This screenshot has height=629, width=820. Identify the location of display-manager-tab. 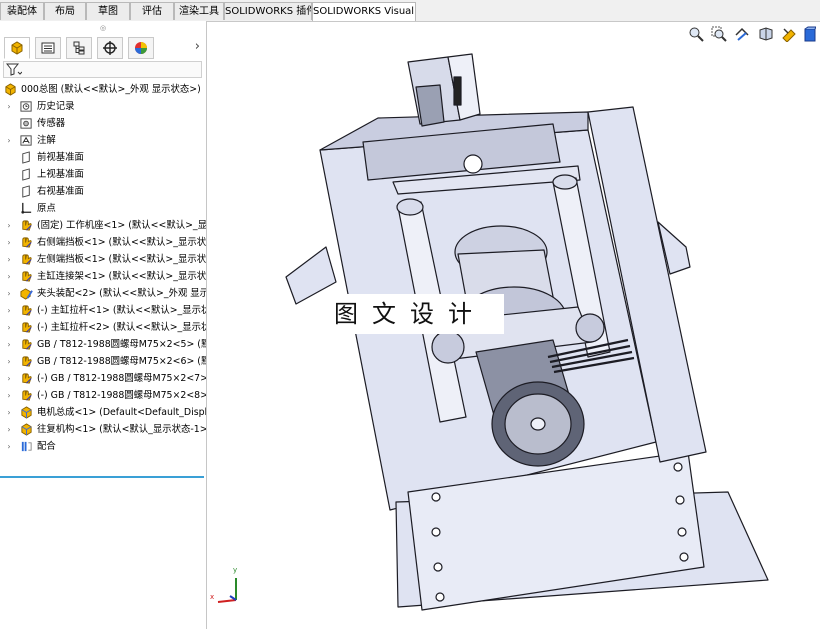
(141, 48).